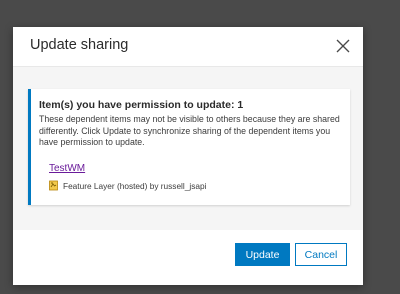  What do you see at coordinates (67, 168) in the screenshot?
I see `item-link: TestWM` at bounding box center [67, 168].